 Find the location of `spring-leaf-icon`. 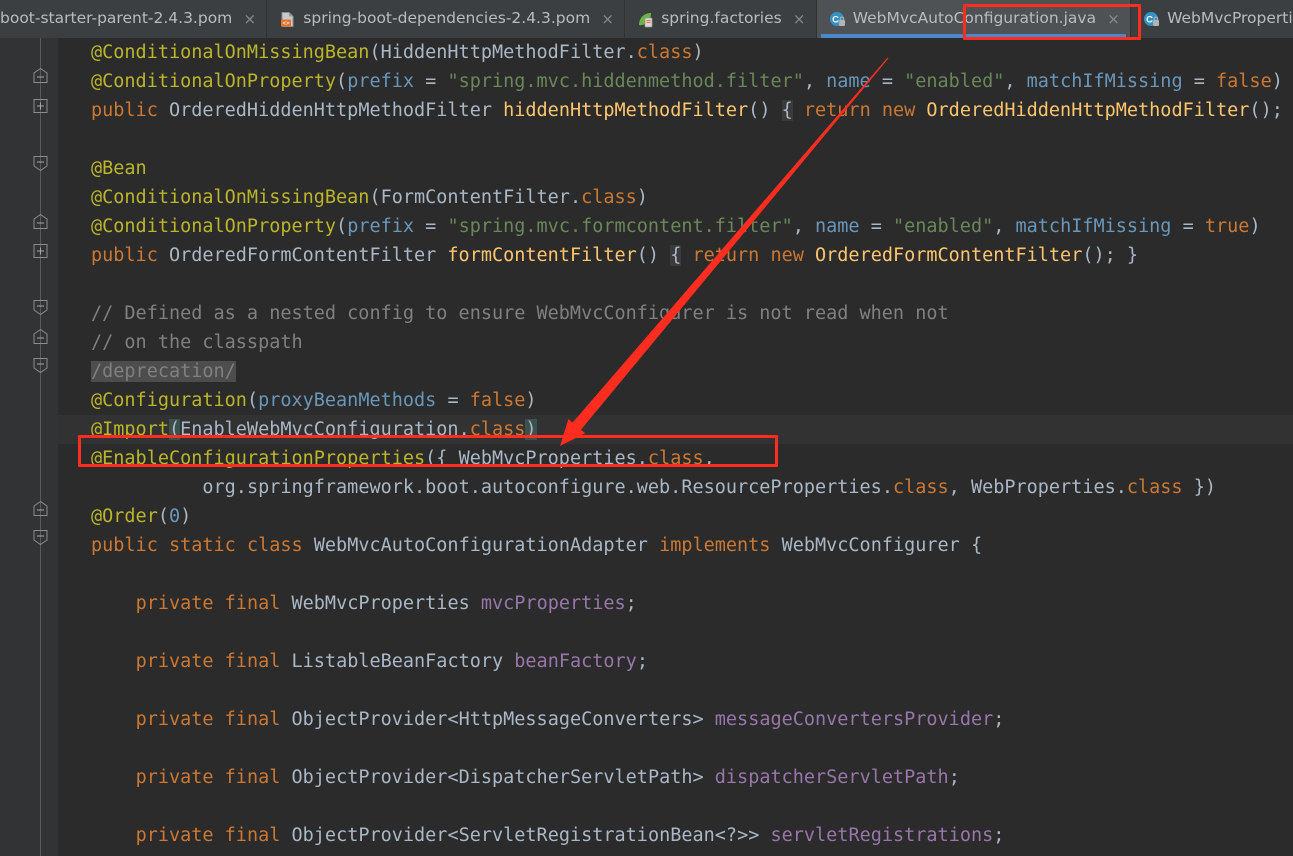

spring-leaf-icon is located at coordinates (645, 19).